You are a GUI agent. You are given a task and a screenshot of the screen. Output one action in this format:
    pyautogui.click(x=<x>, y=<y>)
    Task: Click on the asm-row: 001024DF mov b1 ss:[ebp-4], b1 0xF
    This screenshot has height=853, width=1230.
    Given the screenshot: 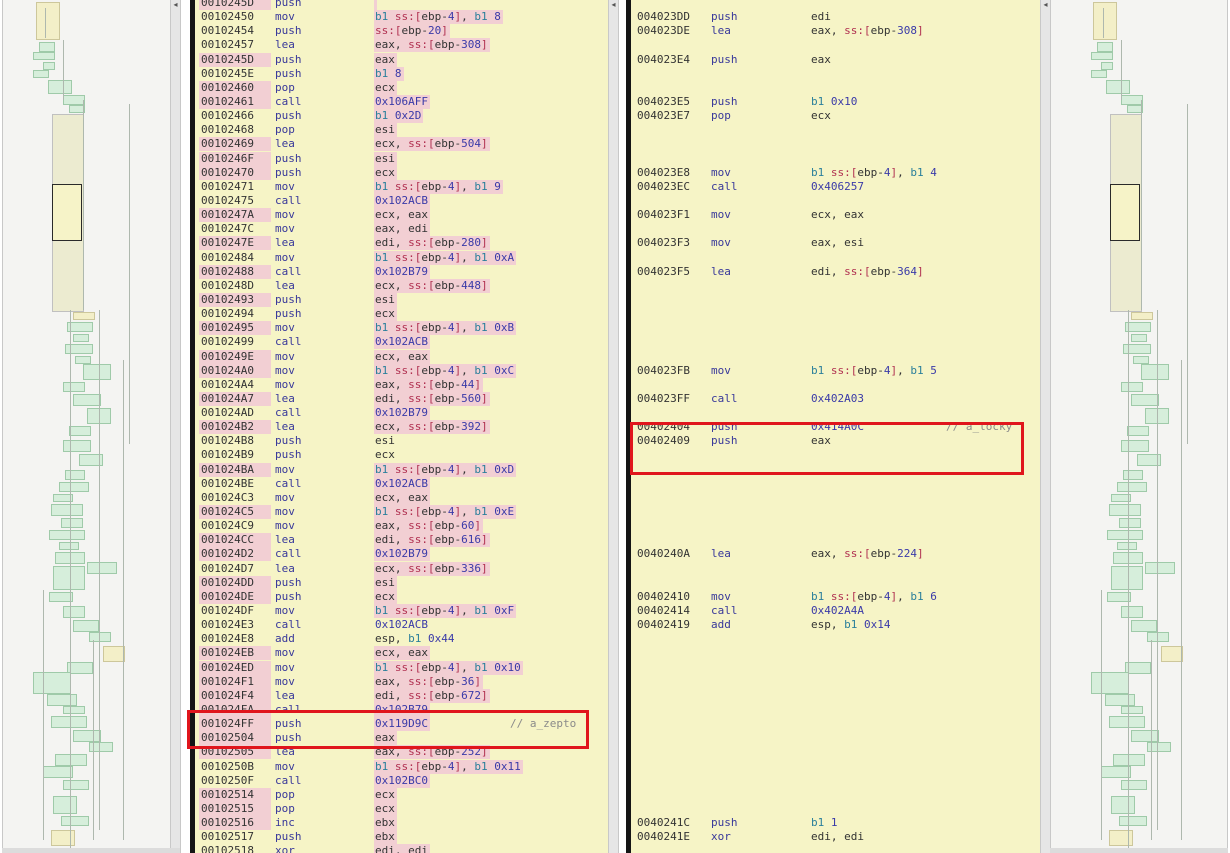 What is the action you would take?
    pyautogui.click(x=404, y=611)
    